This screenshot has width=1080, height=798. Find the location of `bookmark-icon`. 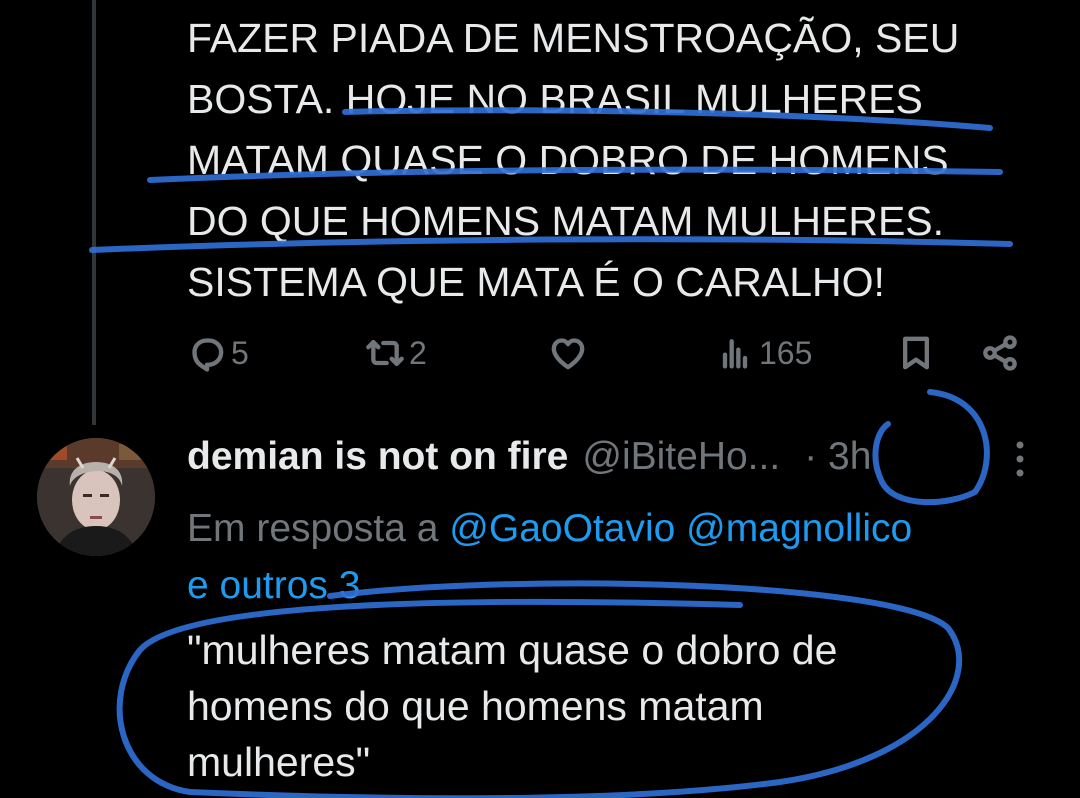

bookmark-icon is located at coordinates (916, 353).